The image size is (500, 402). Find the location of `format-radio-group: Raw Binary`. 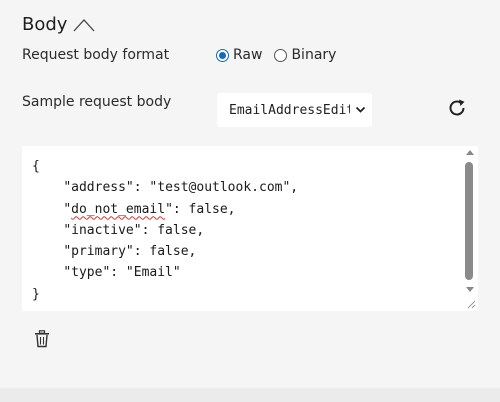

format-radio-group: Raw Binary is located at coordinates (282, 55).